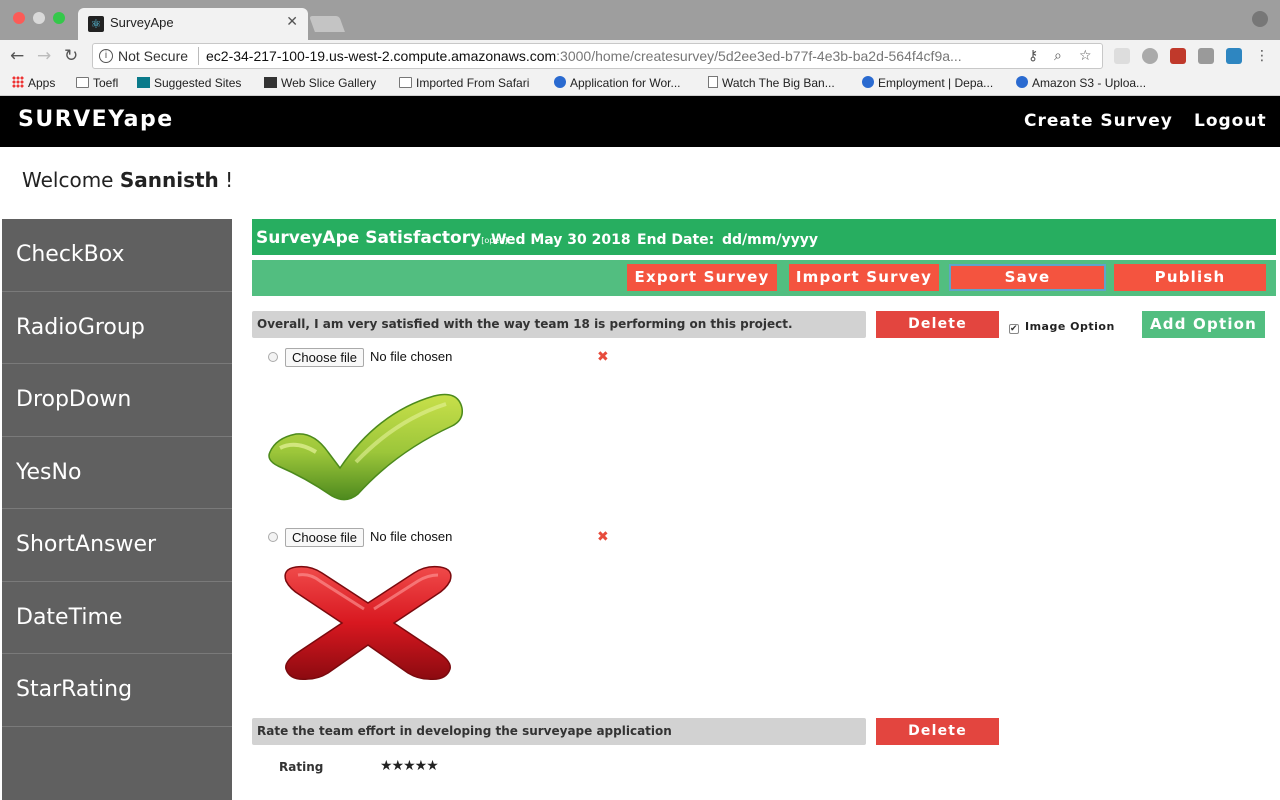 The image size is (1280, 800). Describe the element at coordinates (1190, 277) in the screenshot. I see `publish-button: Publish` at that location.